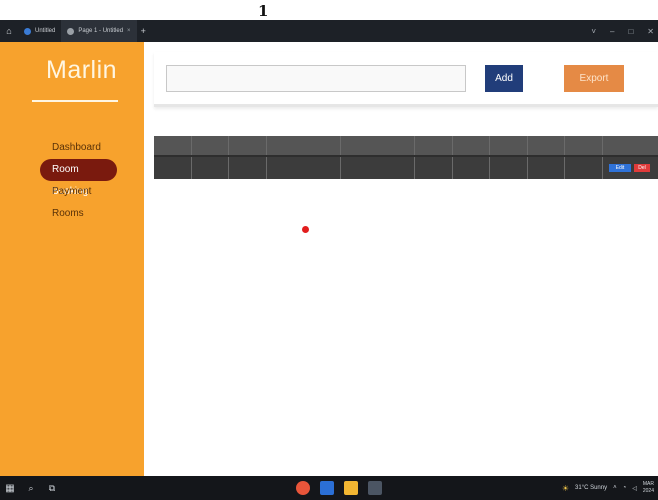 The width and height of the screenshot is (658, 500). I want to click on tab-search-icon: ˅, so click(593, 31).